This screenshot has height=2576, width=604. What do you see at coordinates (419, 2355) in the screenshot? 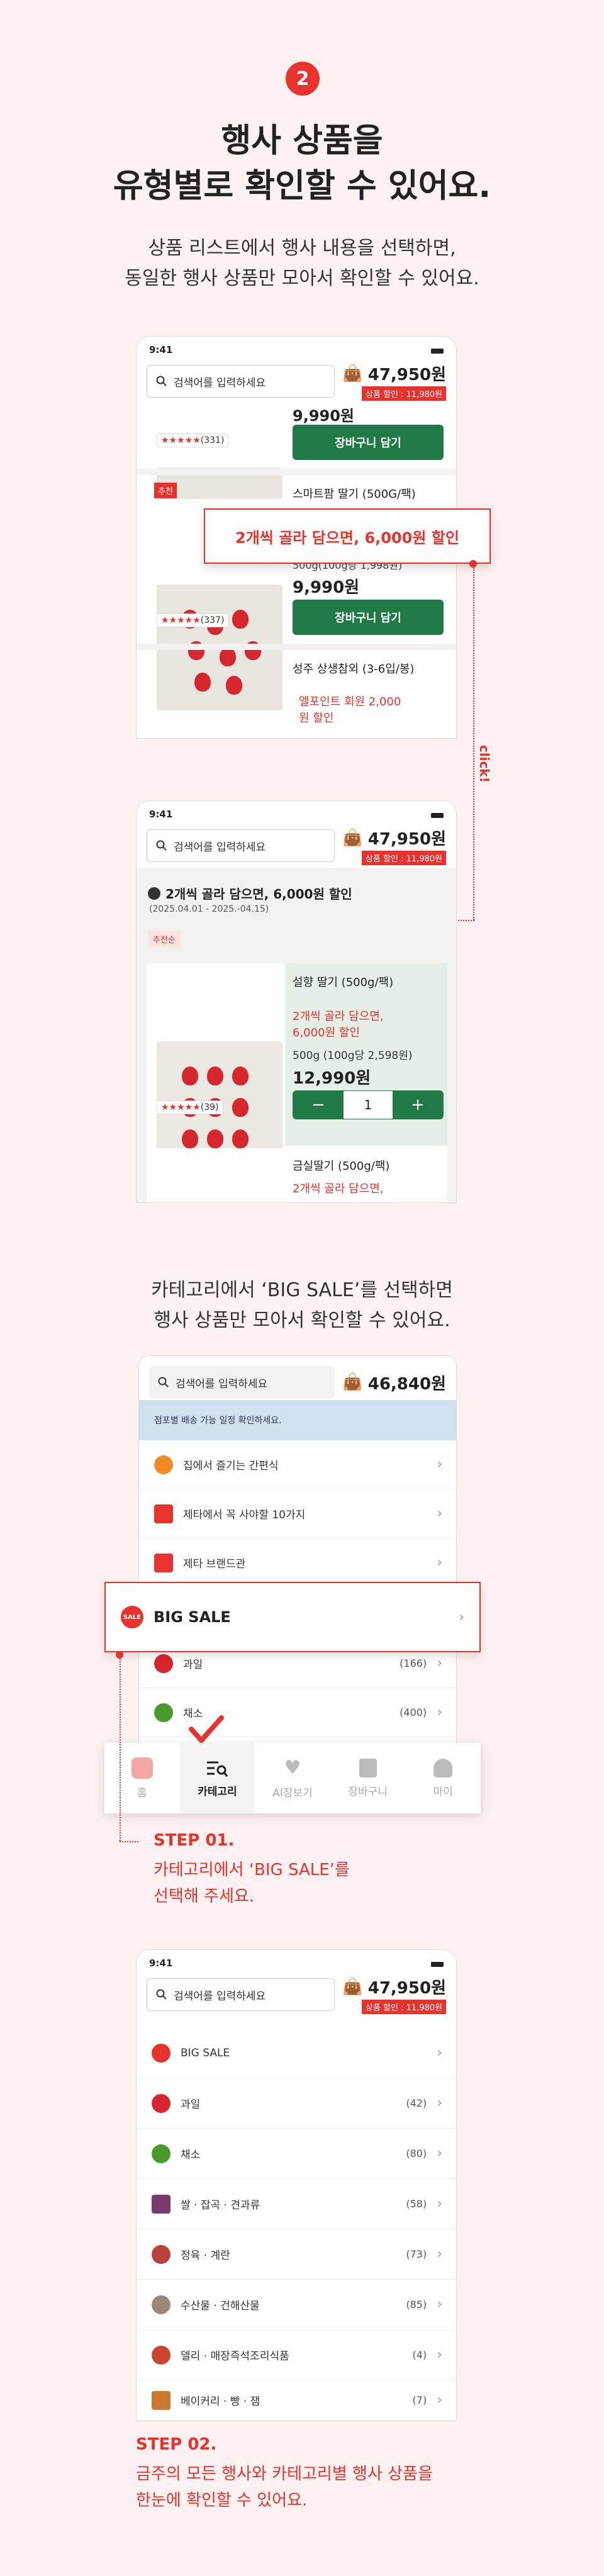
I see `category-count: (4)` at bounding box center [419, 2355].